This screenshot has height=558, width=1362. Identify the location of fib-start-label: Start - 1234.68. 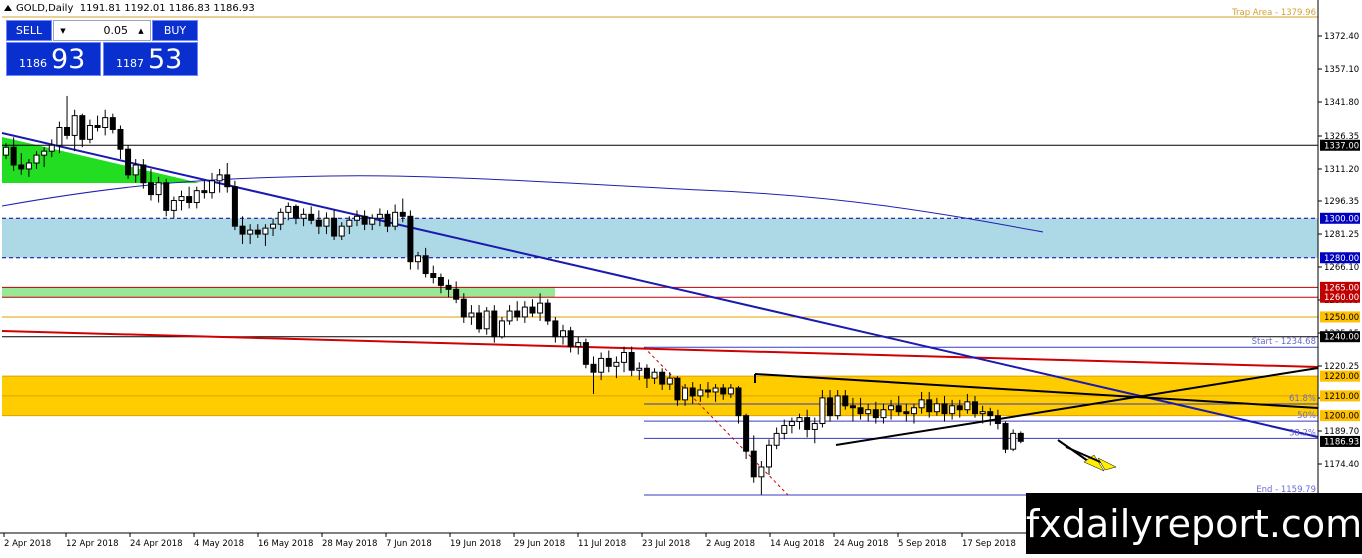
(1284, 342).